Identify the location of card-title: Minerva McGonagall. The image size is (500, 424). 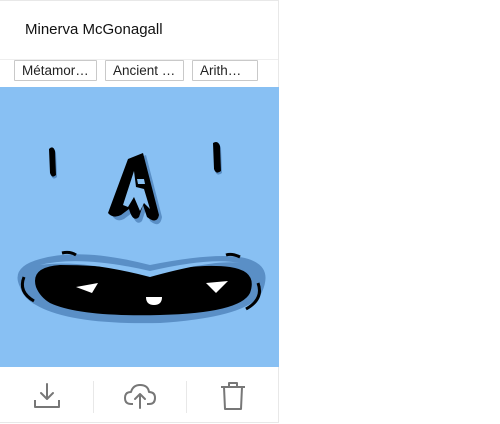
(94, 29).